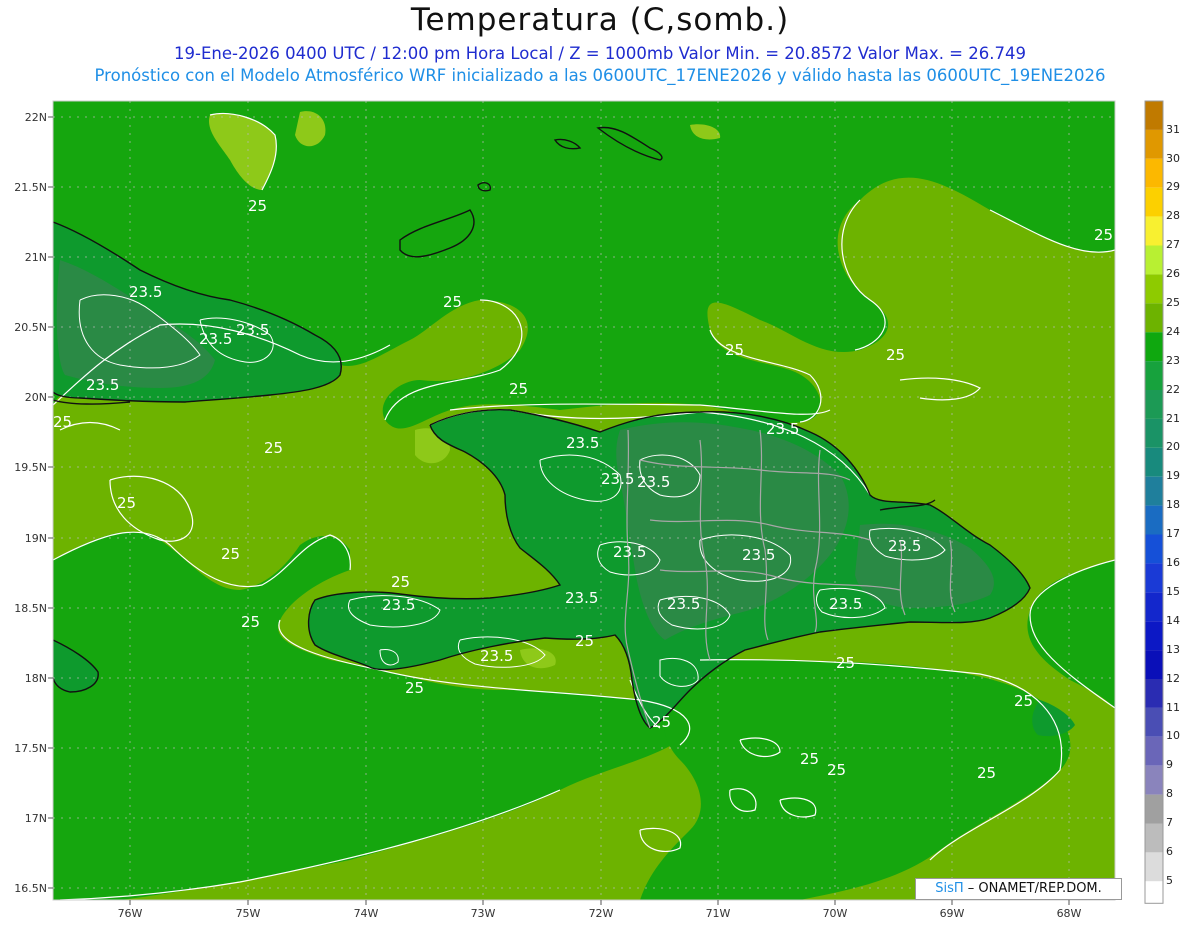 The image size is (1200, 927). I want to click on colorbar-label: 14, so click(1173, 620).